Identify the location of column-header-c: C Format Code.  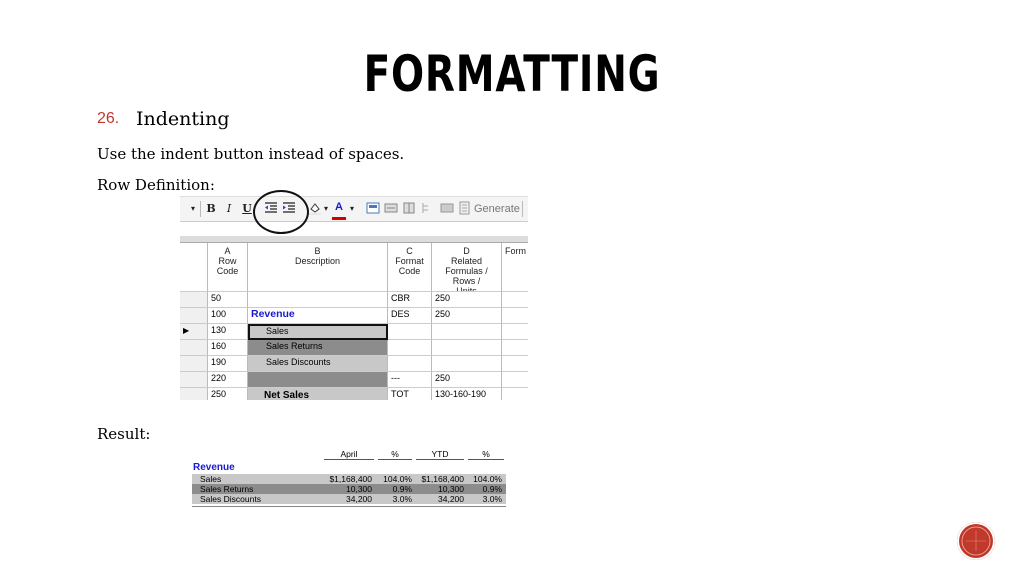
(410, 267).